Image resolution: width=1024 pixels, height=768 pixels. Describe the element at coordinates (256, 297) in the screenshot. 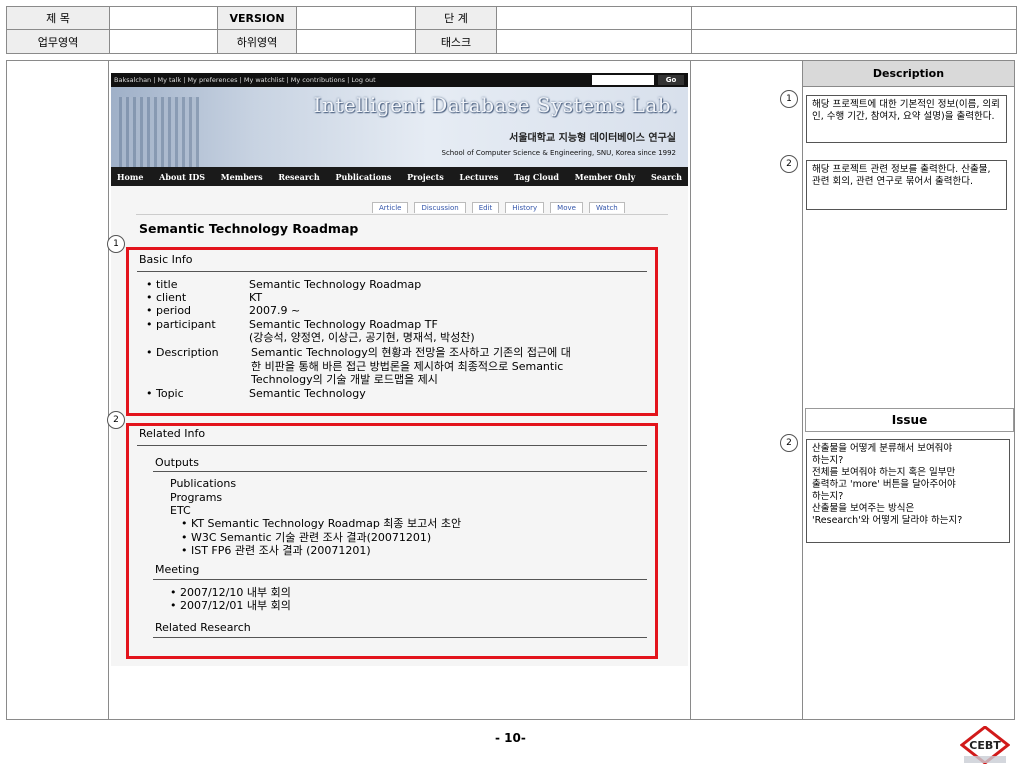

I see `info-val-client: KT` at that location.